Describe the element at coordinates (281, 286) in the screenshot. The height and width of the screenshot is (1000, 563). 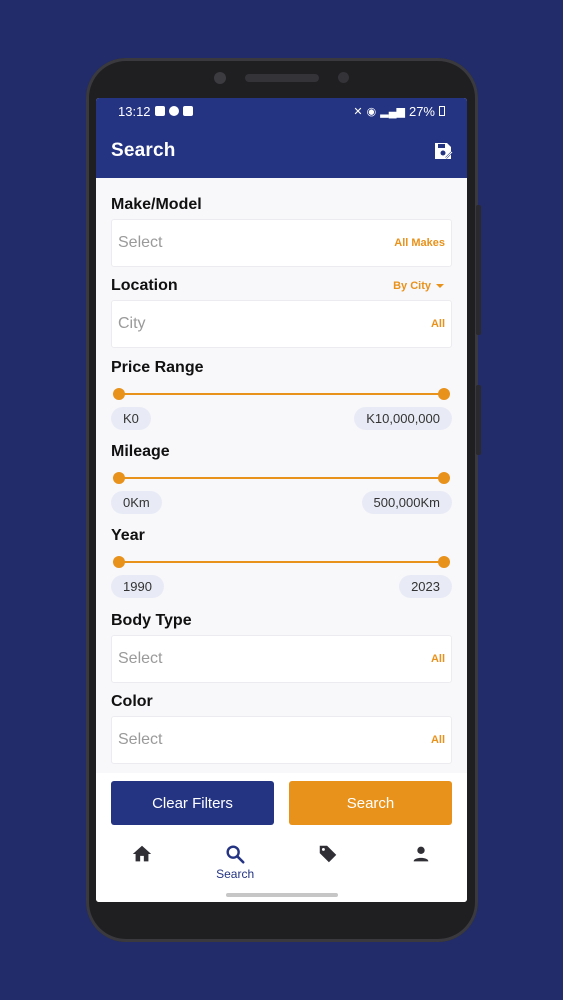
I see `location-label: Location By City` at that location.